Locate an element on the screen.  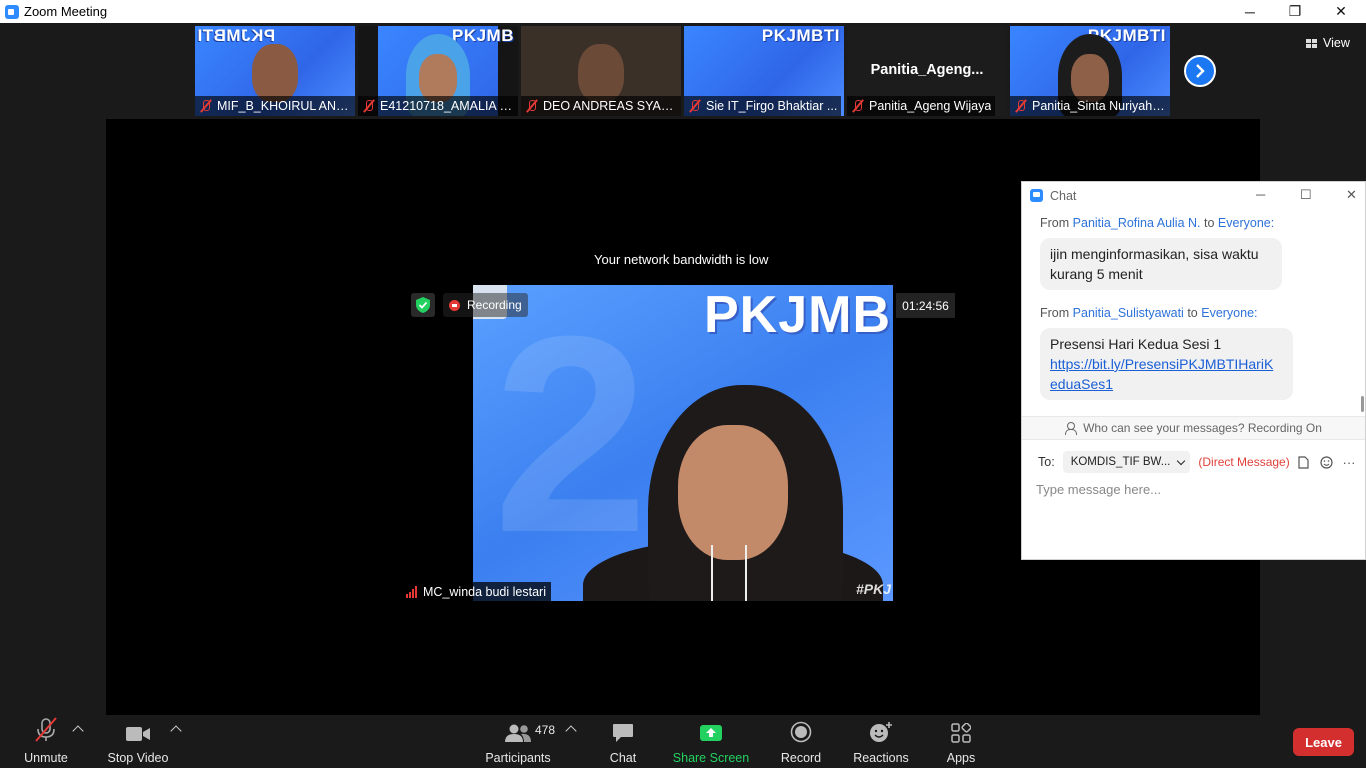
background-hashtag: #PKJ is located at coordinates (873, 589).